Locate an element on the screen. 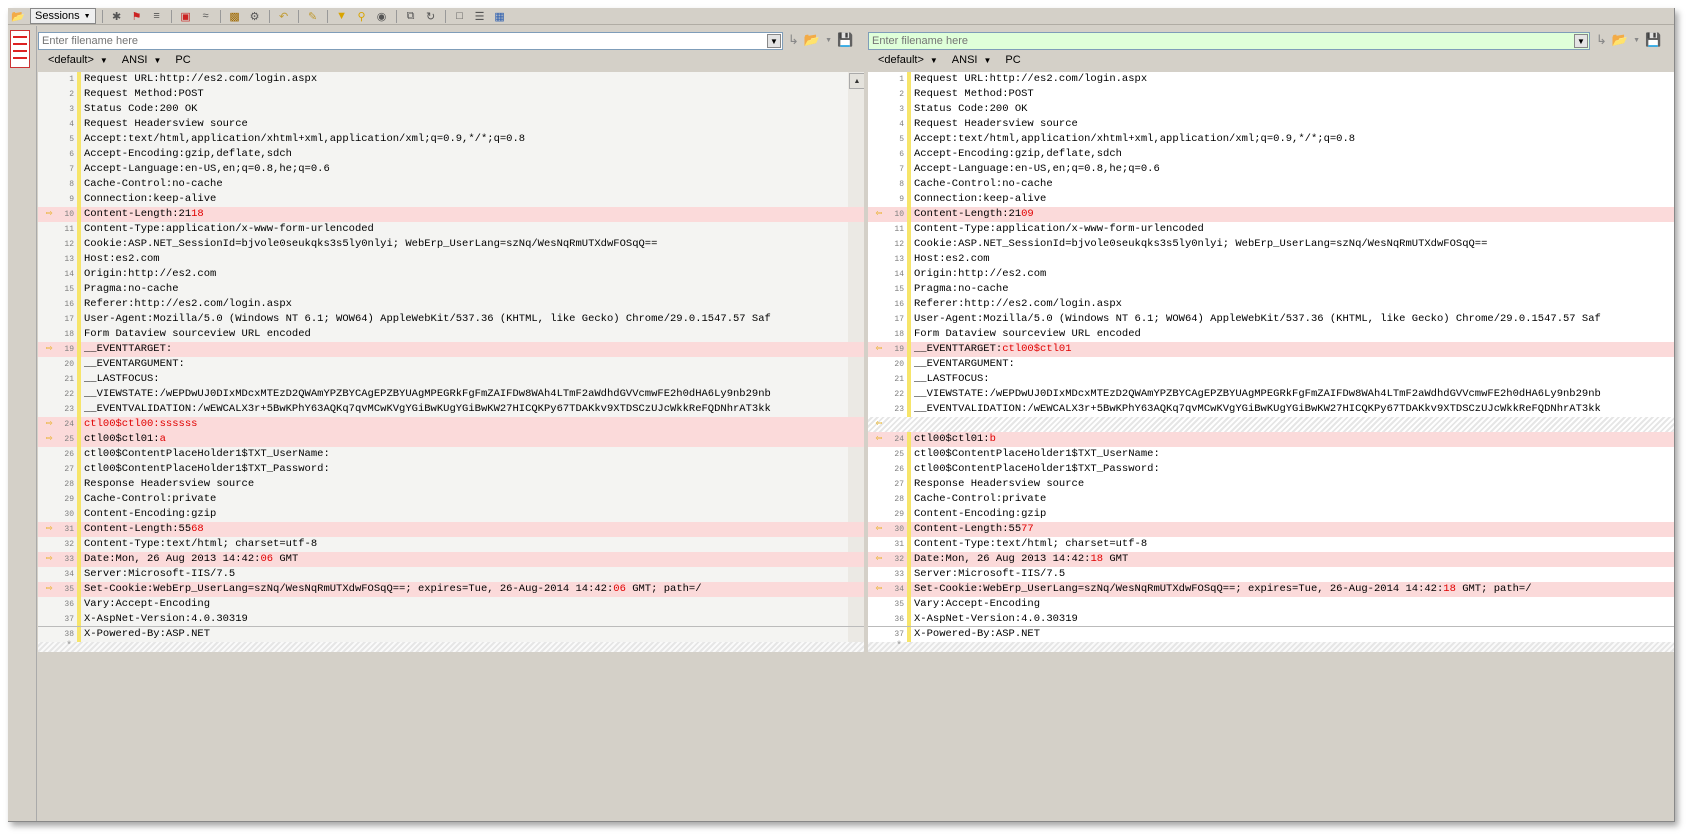 This screenshot has width=1689, height=835. code-line: 33 Server:Microsoft-IIS/7.5 is located at coordinates (1271, 574).